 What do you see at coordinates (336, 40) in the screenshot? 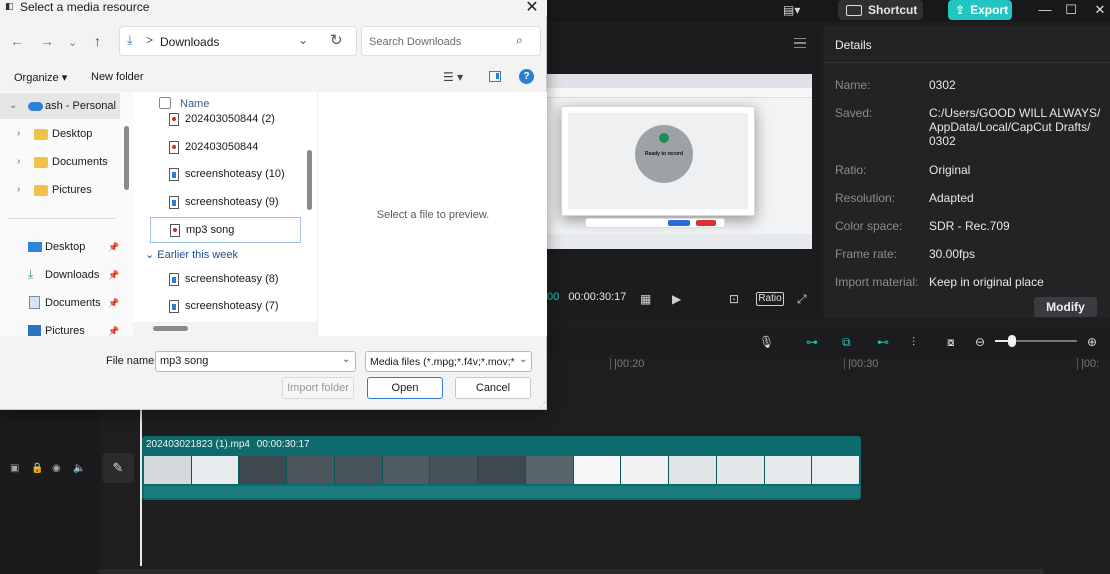
I see `refresh-icon: ↻` at bounding box center [336, 40].